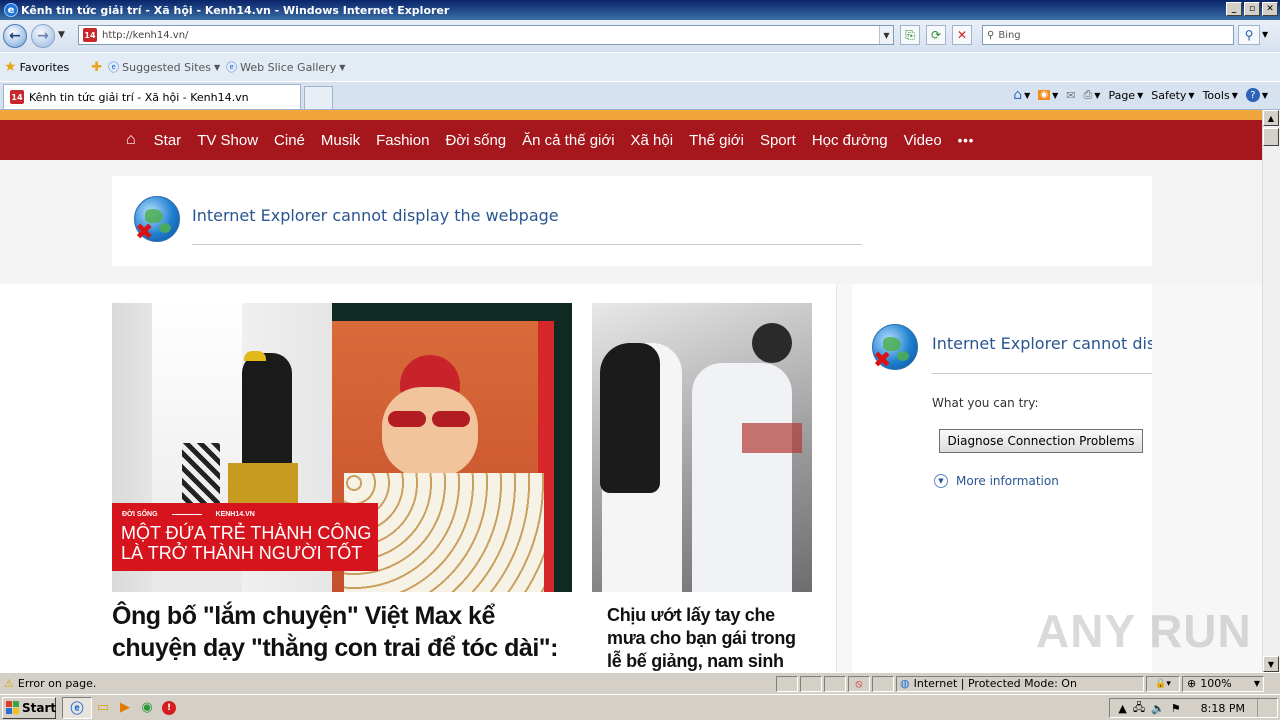 This screenshot has height=720, width=1280. Describe the element at coordinates (941, 481) in the screenshot. I see `expand-chevron-icon: ▼` at that location.